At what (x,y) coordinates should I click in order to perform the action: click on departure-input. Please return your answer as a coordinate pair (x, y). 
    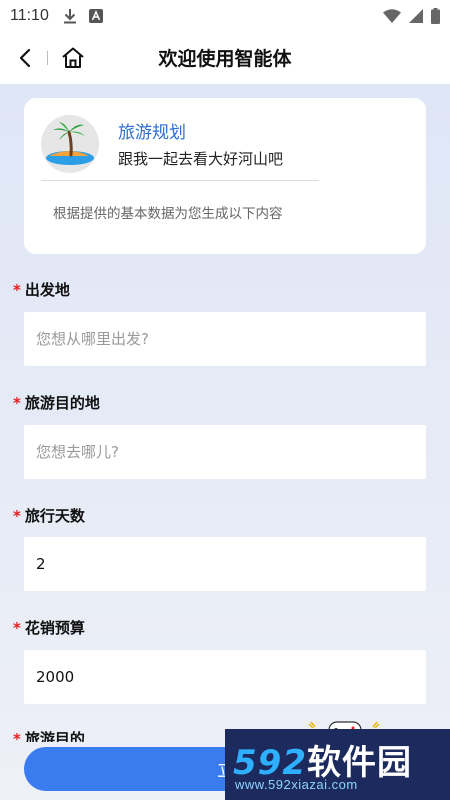
    Looking at the image, I should click on (225, 339).